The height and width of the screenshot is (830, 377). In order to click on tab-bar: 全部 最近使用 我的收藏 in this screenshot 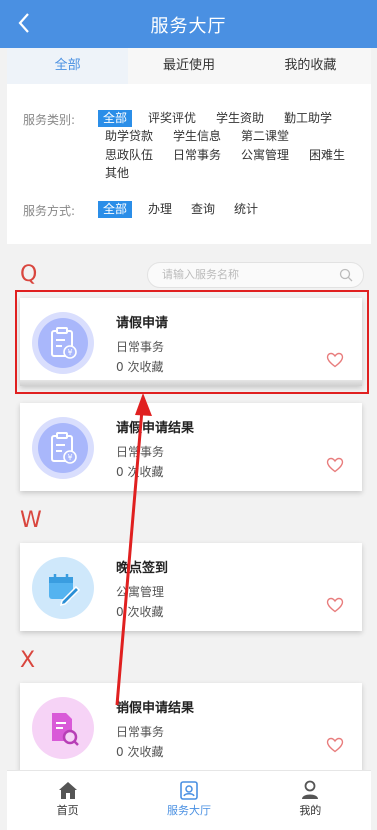, I will do `click(189, 66)`.